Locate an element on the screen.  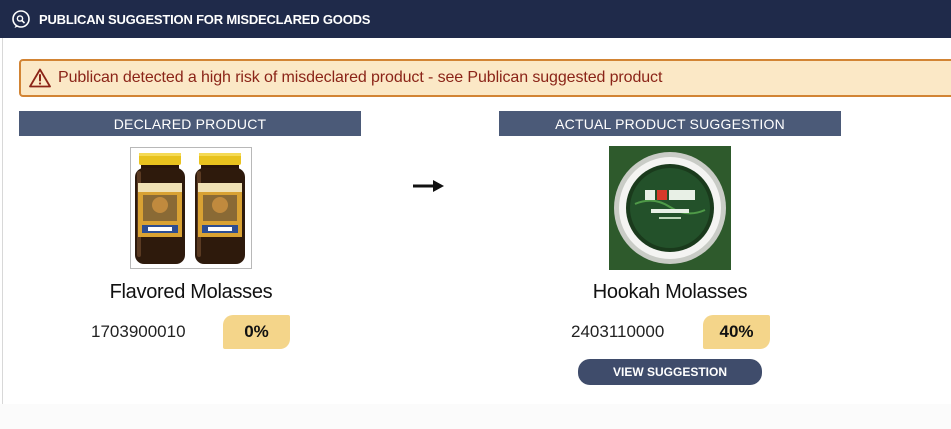
declared-product-header: DECLARED PRODUCT is located at coordinates (190, 123).